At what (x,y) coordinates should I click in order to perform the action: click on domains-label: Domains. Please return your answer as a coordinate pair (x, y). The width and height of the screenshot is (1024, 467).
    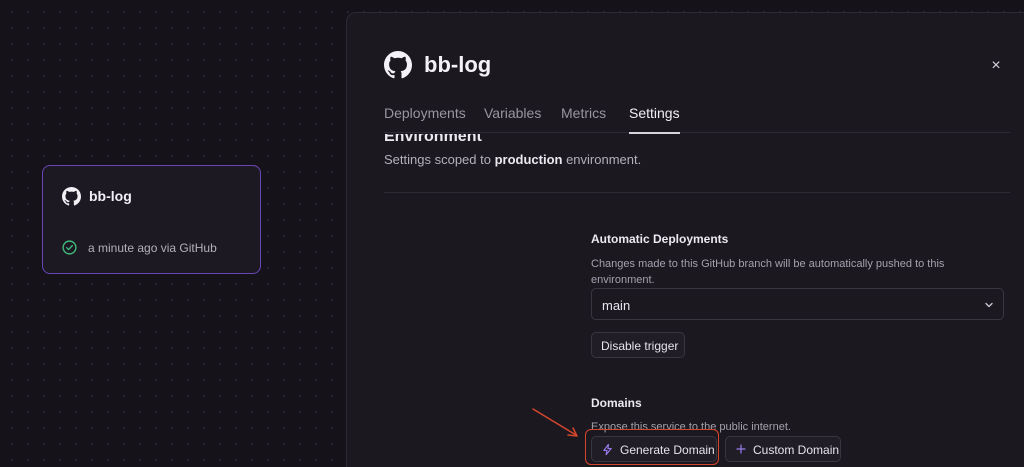
    Looking at the image, I should click on (616, 403).